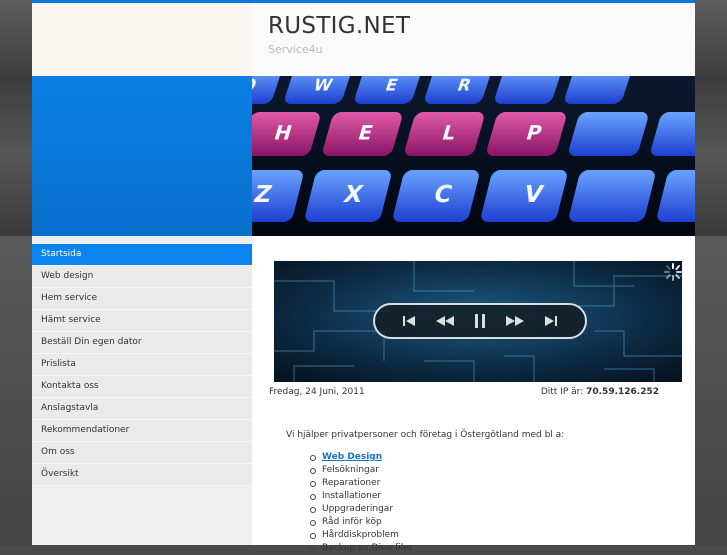  I want to click on service-item: Felsökningar, so click(356, 470).